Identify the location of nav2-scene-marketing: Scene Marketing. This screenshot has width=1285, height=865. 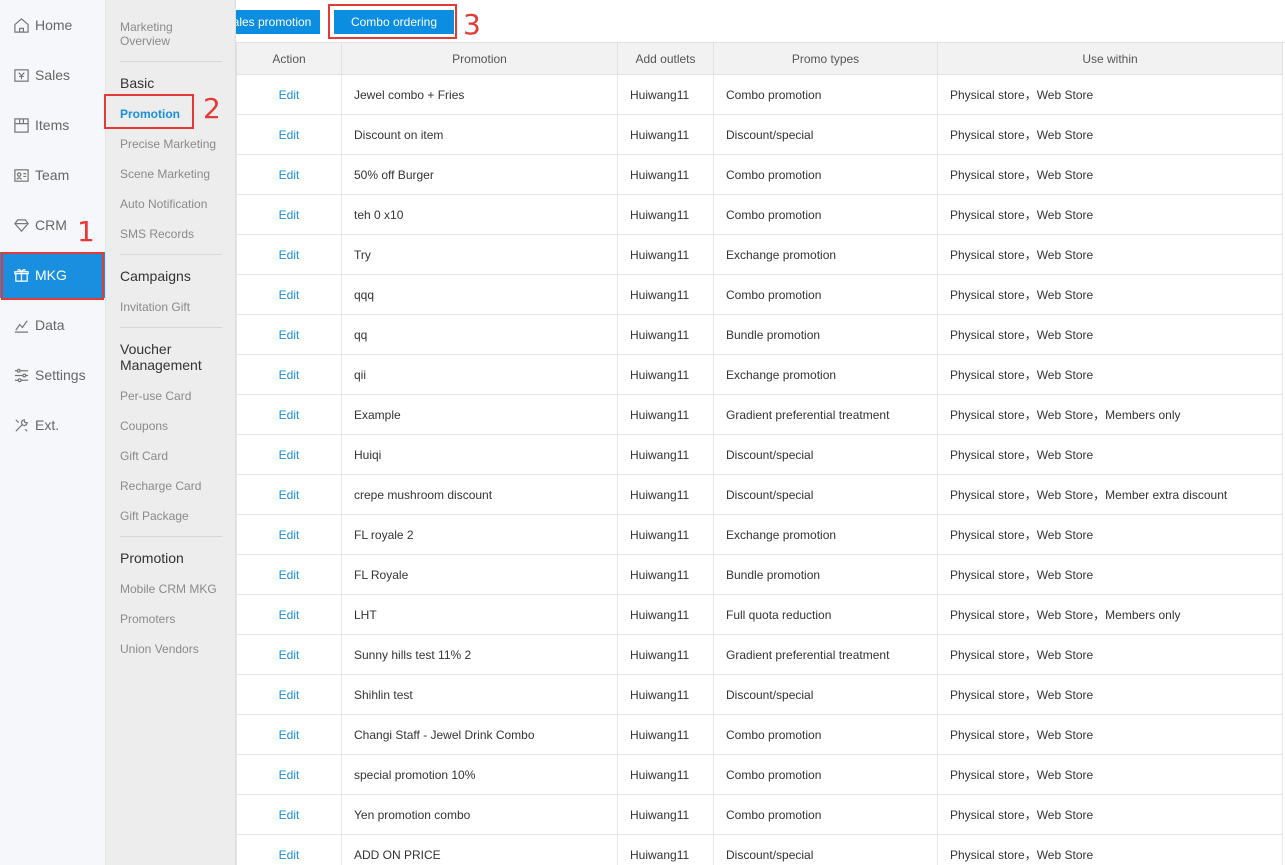
(165, 174).